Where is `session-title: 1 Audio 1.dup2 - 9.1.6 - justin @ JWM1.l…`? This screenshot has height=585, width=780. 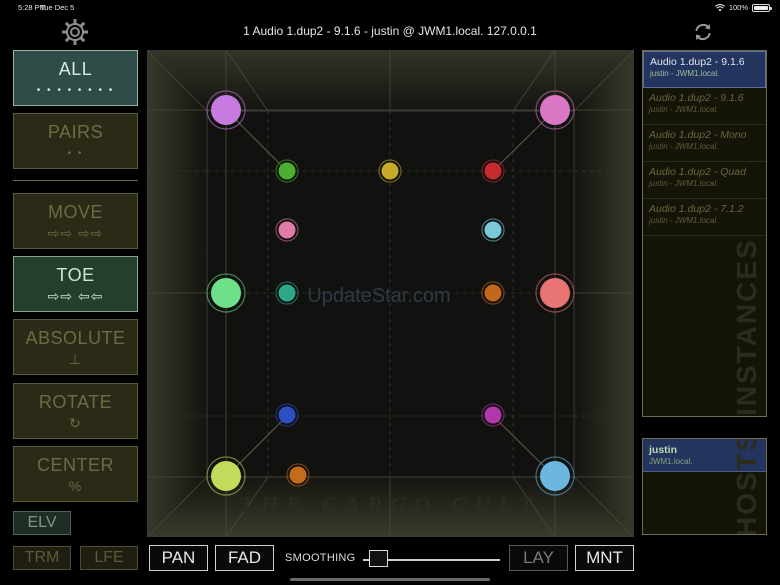 session-title: 1 Audio 1.dup2 - 9.1.6 - justin @ JWM1.l… is located at coordinates (390, 31).